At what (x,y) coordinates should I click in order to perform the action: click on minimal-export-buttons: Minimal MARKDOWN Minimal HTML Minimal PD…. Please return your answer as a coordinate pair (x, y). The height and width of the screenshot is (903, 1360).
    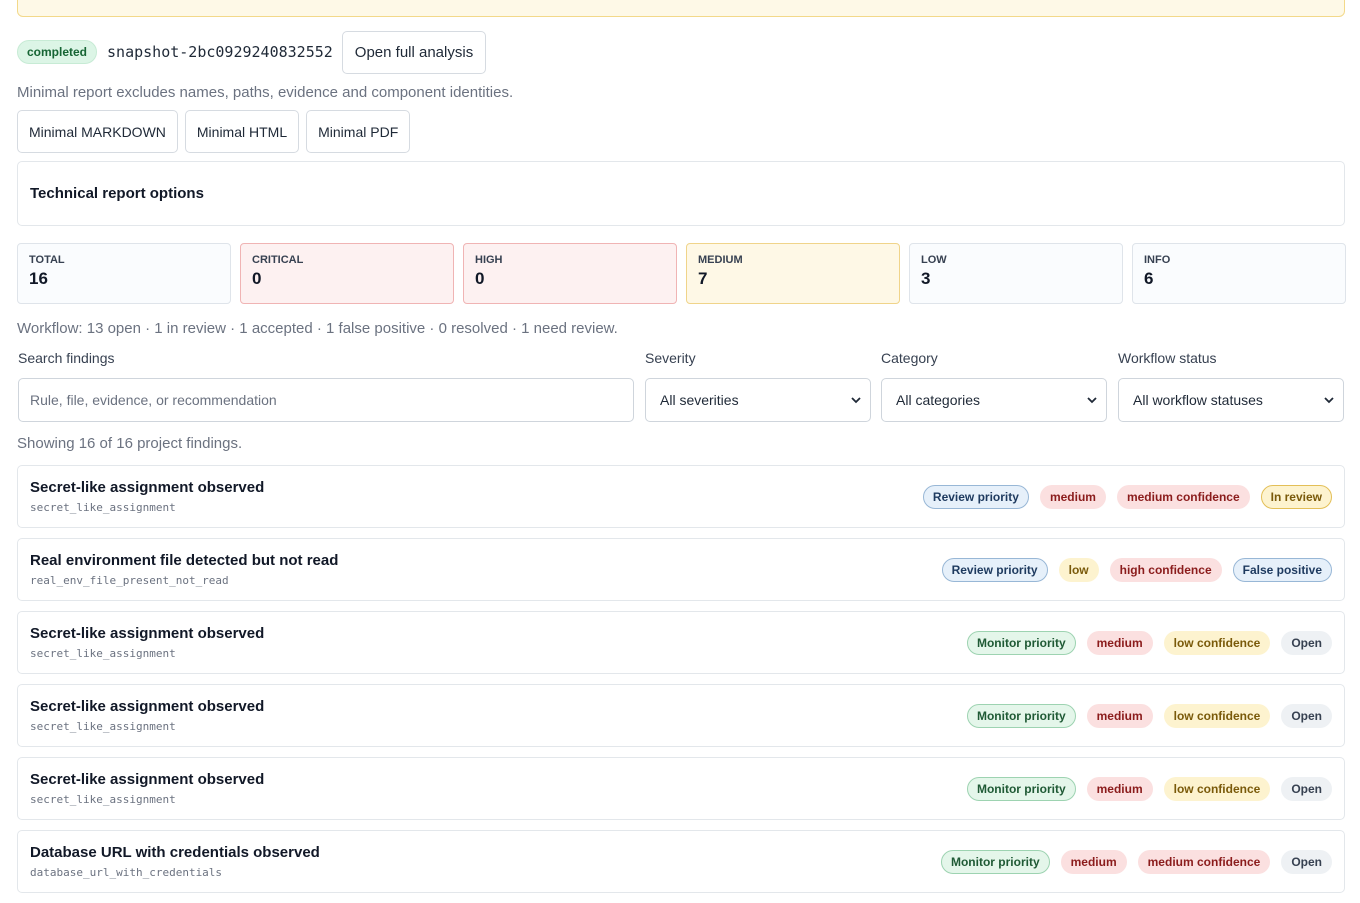
    Looking at the image, I should click on (214, 131).